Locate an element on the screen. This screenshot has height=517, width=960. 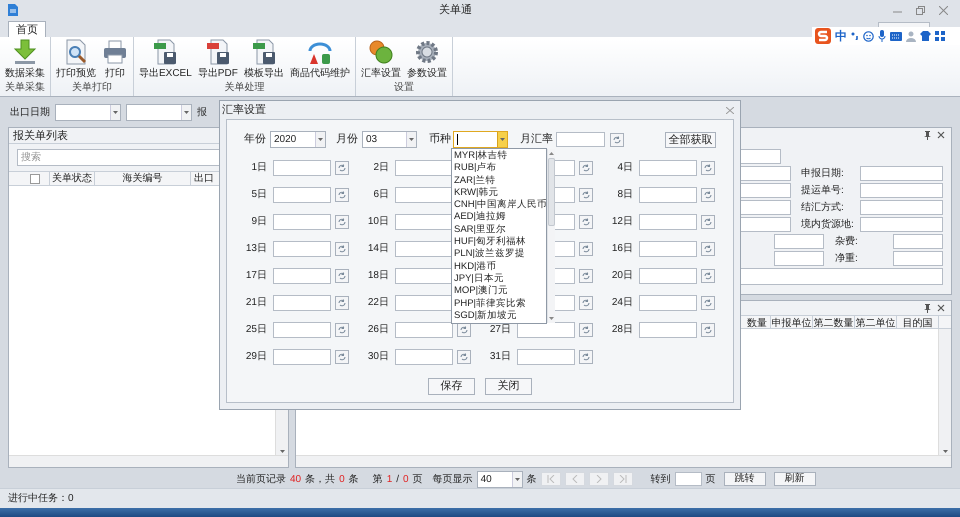
pager-button: 刷新 is located at coordinates (795, 479).